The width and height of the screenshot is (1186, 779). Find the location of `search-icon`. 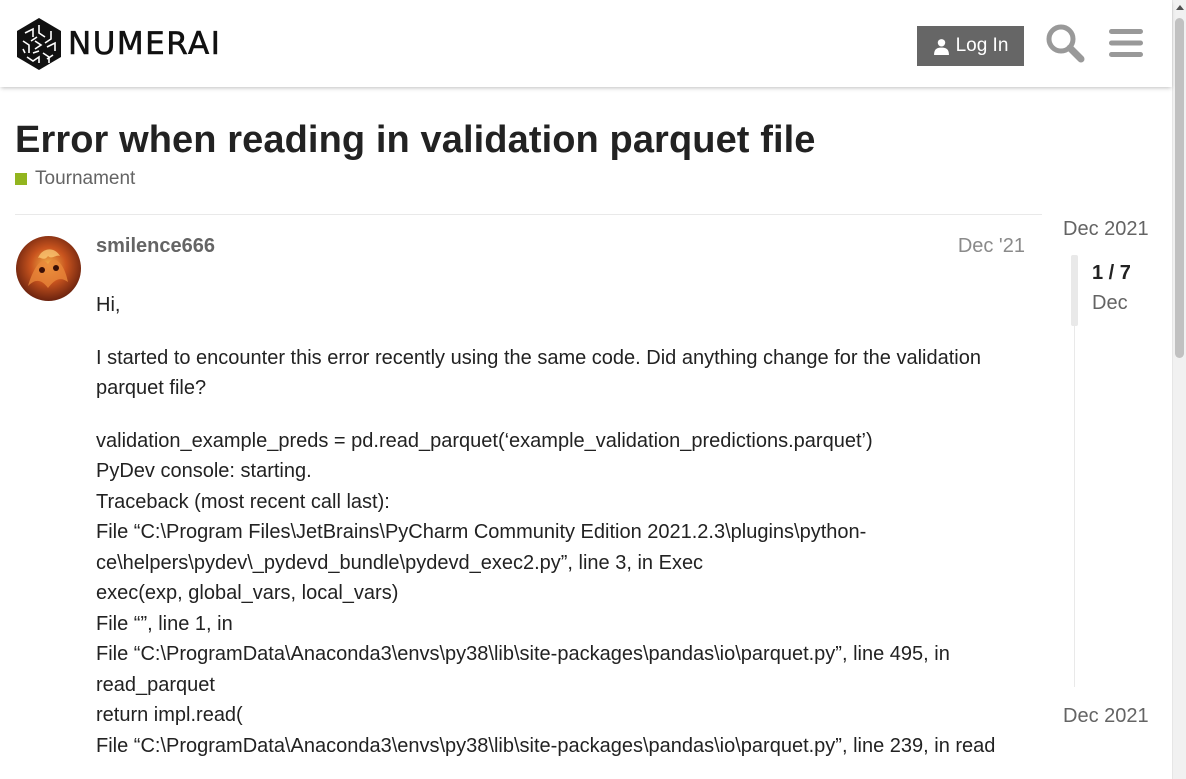

search-icon is located at coordinates (1065, 43).